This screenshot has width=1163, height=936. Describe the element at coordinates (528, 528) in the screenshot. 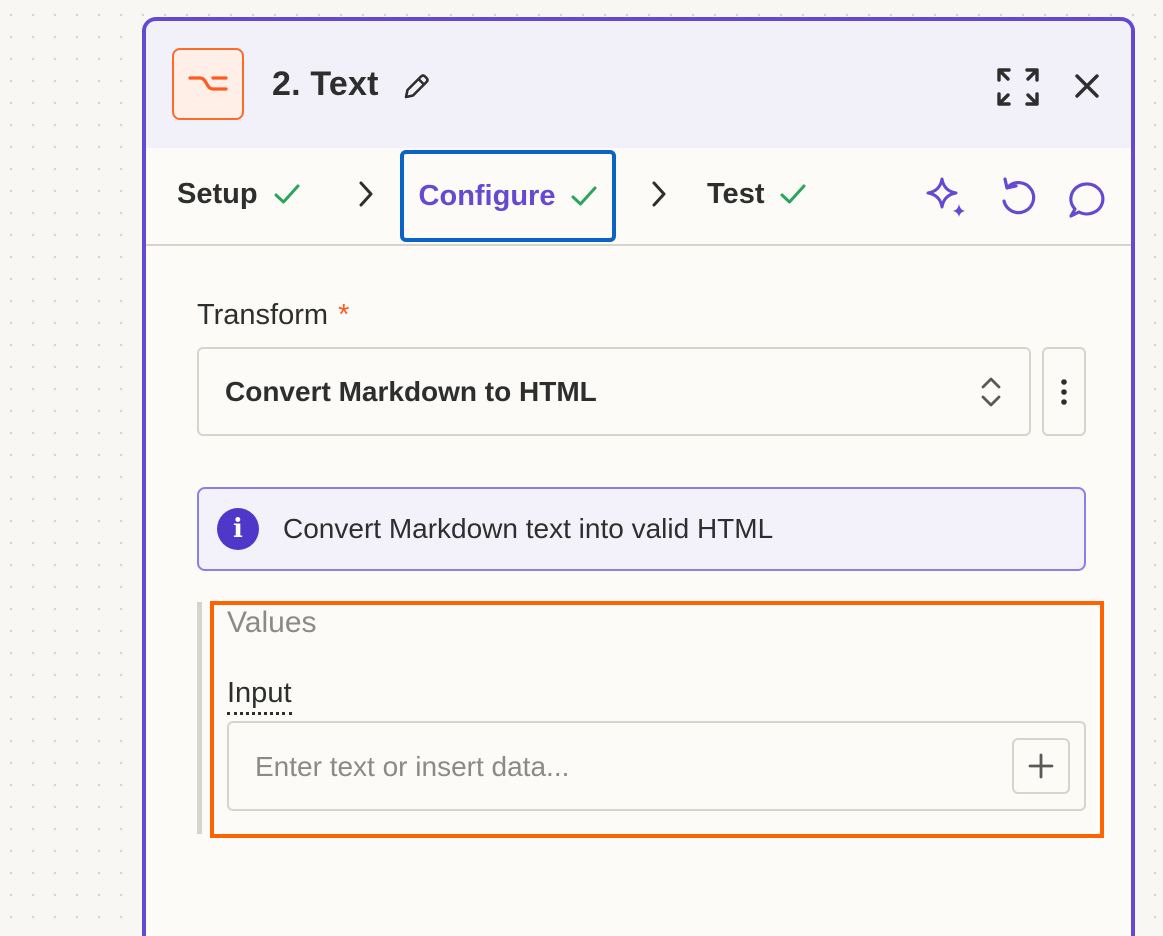

I see `info-text: Convert Markdown text into valid HTML` at that location.